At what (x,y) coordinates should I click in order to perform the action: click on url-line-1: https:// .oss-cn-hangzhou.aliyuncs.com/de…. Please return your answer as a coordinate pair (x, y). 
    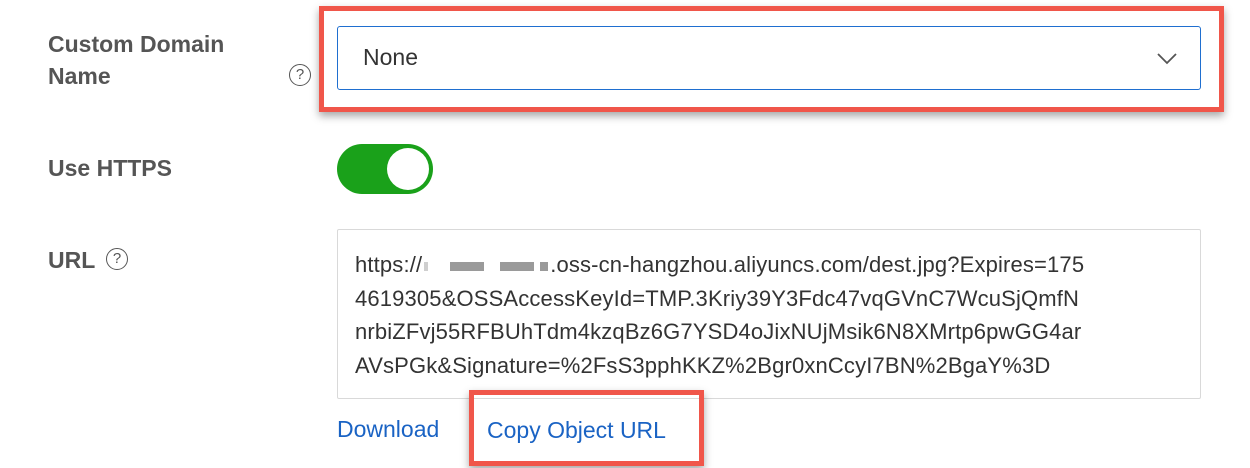
    Looking at the image, I should click on (765, 265).